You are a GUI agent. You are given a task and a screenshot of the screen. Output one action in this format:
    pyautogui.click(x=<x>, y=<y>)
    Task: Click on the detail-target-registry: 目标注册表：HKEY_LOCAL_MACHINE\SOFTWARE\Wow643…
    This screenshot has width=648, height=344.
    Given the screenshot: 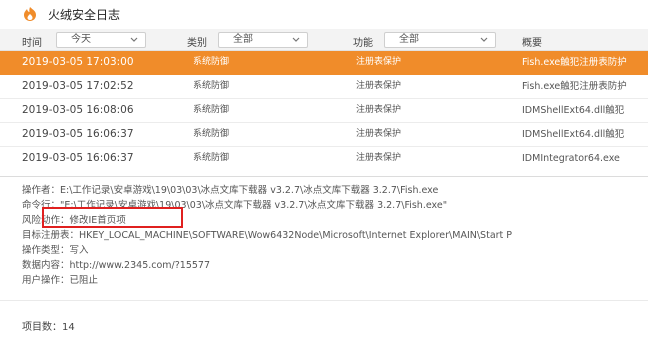 What is the action you would take?
    pyautogui.click(x=267, y=235)
    